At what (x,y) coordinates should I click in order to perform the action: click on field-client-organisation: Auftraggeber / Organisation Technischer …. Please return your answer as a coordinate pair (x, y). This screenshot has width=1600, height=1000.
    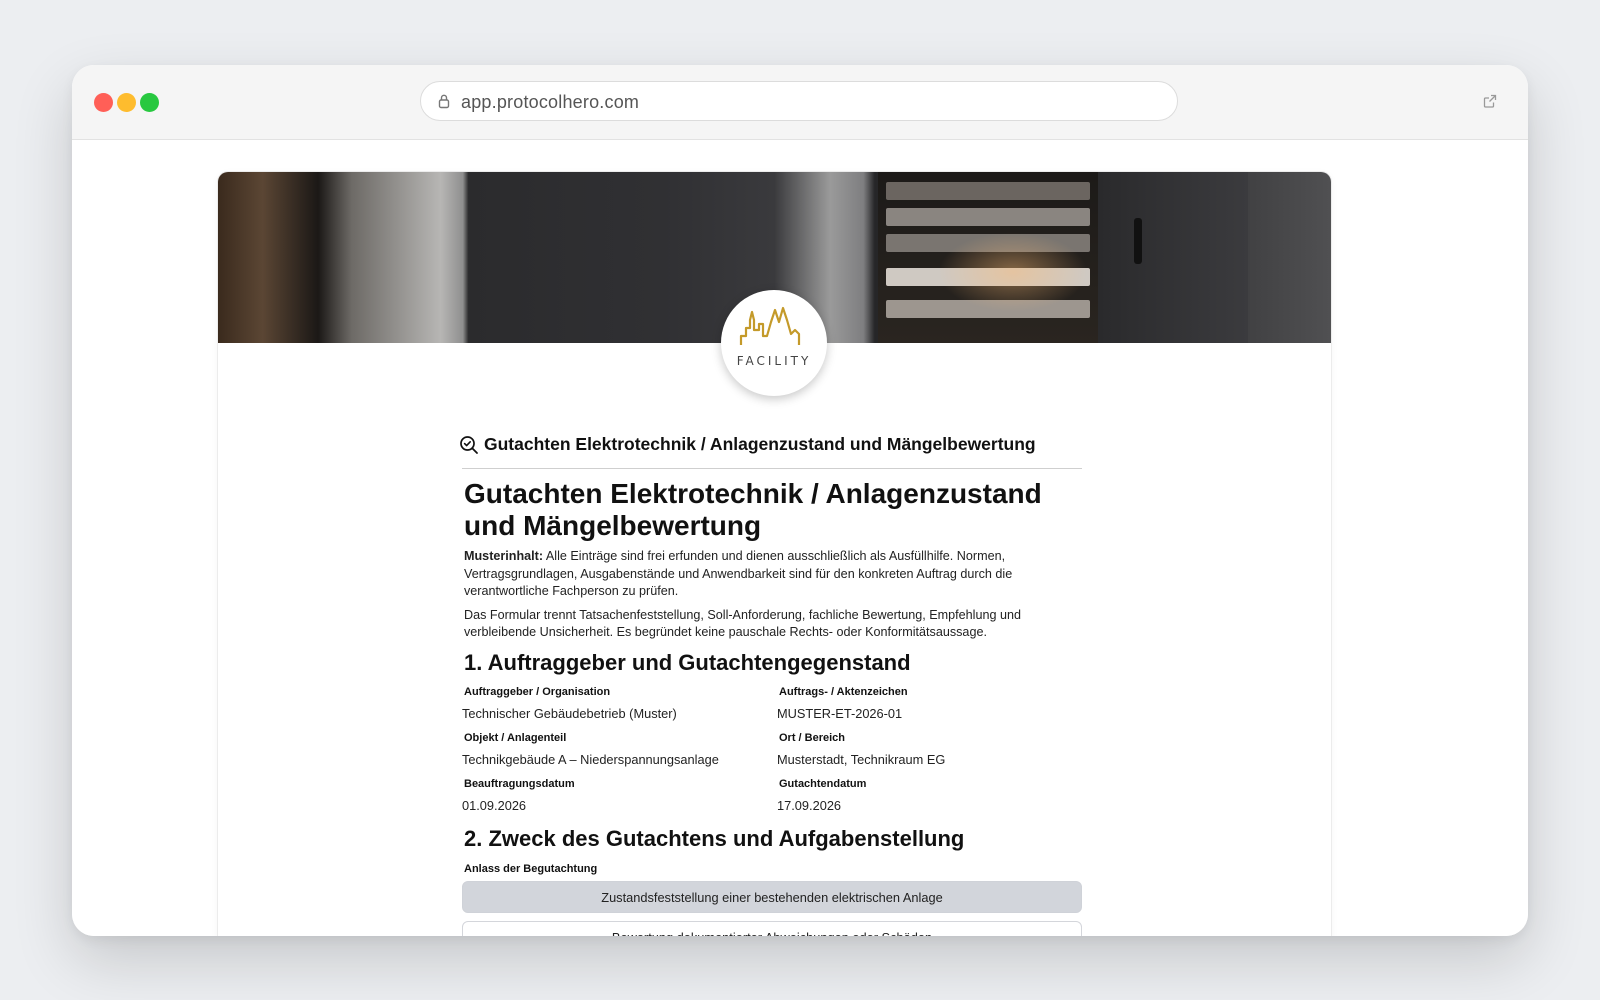
    Looking at the image, I should click on (619, 708).